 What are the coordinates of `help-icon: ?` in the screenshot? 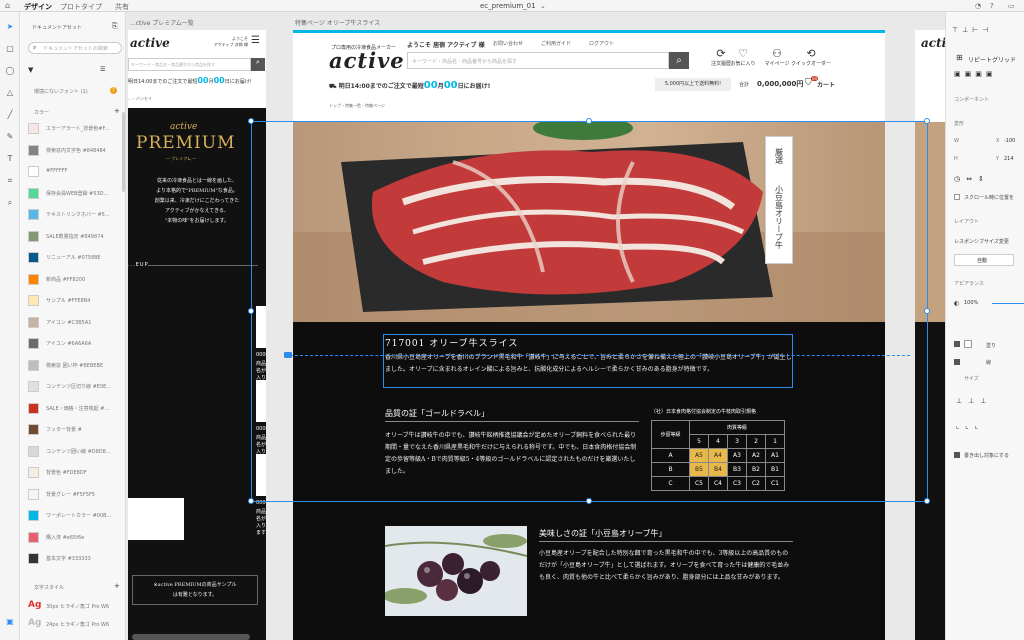 It's located at (992, 6).